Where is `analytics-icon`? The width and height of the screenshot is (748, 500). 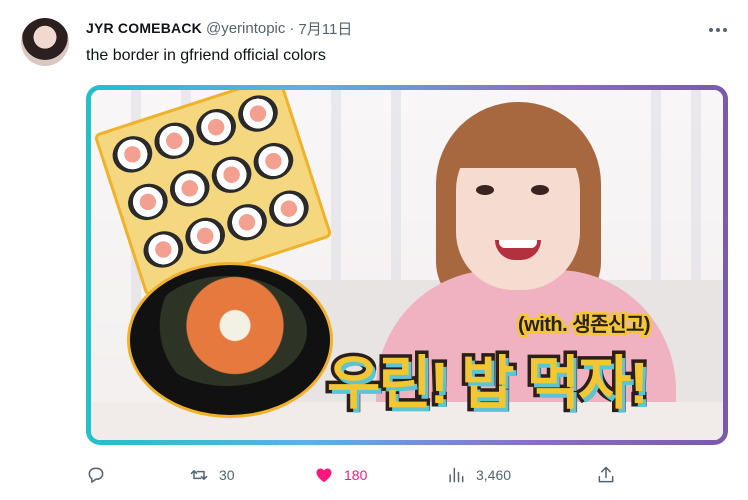 analytics-icon is located at coordinates (456, 475).